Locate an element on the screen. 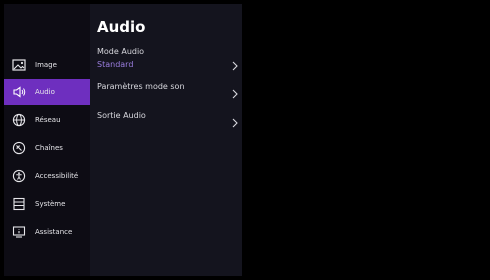 Image resolution: width=490 pixels, height=280 pixels. setting-label: Mode Audio is located at coordinates (121, 51).